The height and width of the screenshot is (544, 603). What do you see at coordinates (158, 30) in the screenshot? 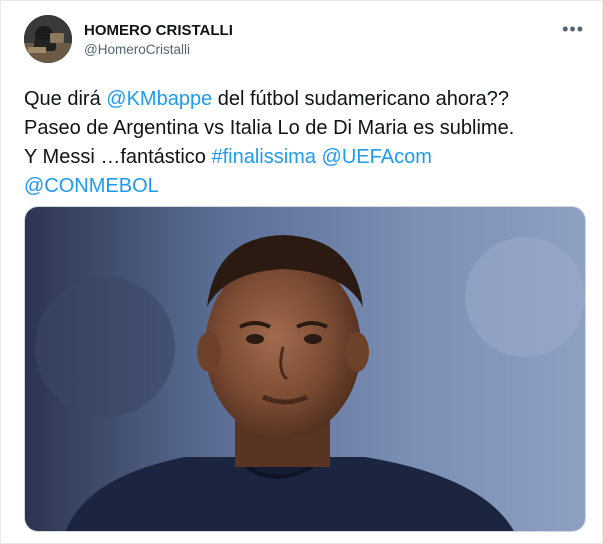
I see `author-name: HOMERO CRISTALLI` at bounding box center [158, 30].